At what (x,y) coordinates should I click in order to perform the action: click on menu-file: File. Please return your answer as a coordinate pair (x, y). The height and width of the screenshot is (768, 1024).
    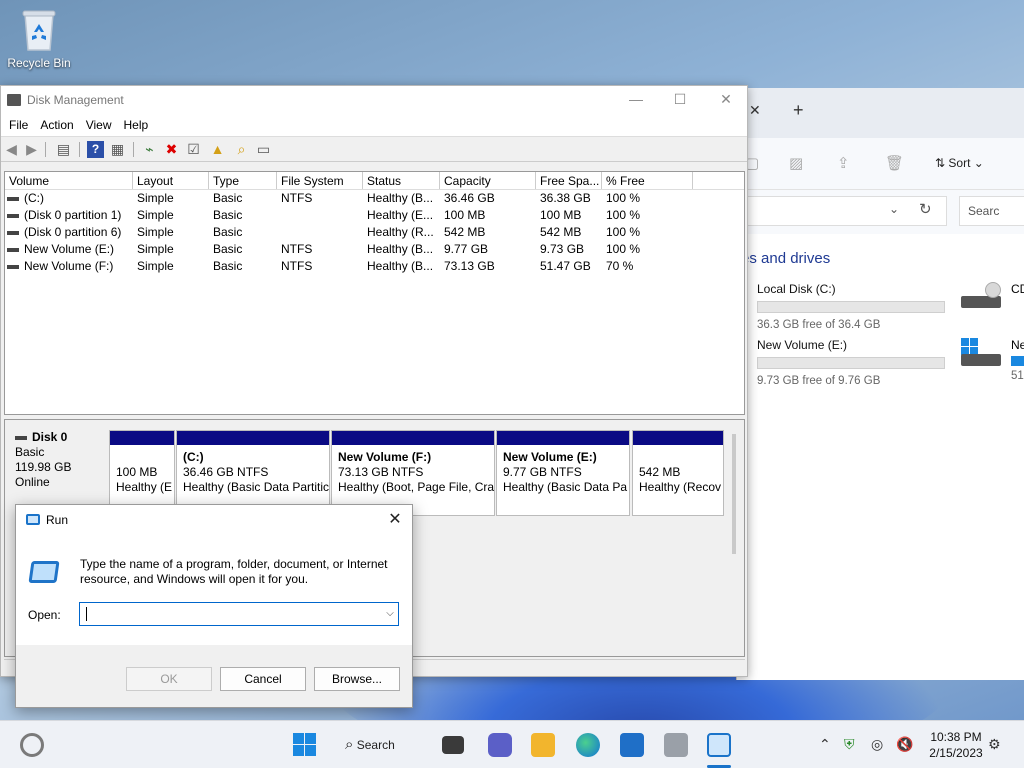
    Looking at the image, I should click on (18, 125).